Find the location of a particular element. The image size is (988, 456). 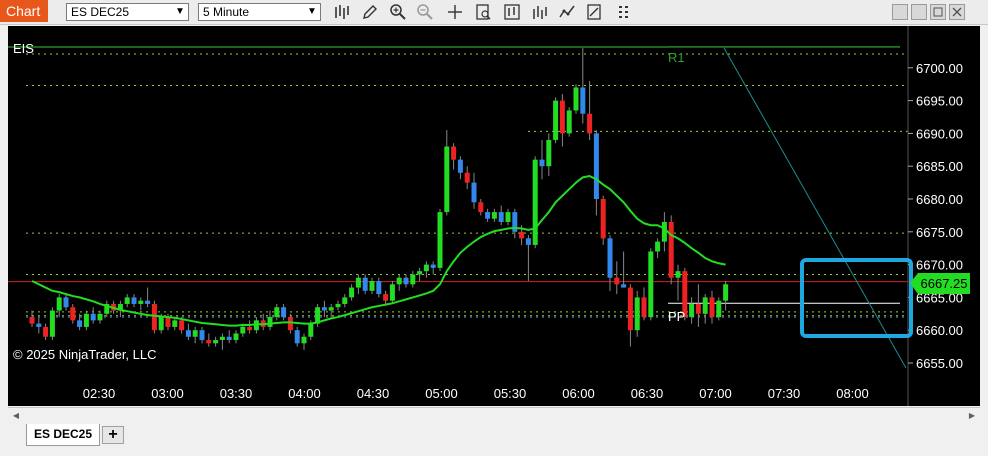

more-options-icon is located at coordinates (624, 12).